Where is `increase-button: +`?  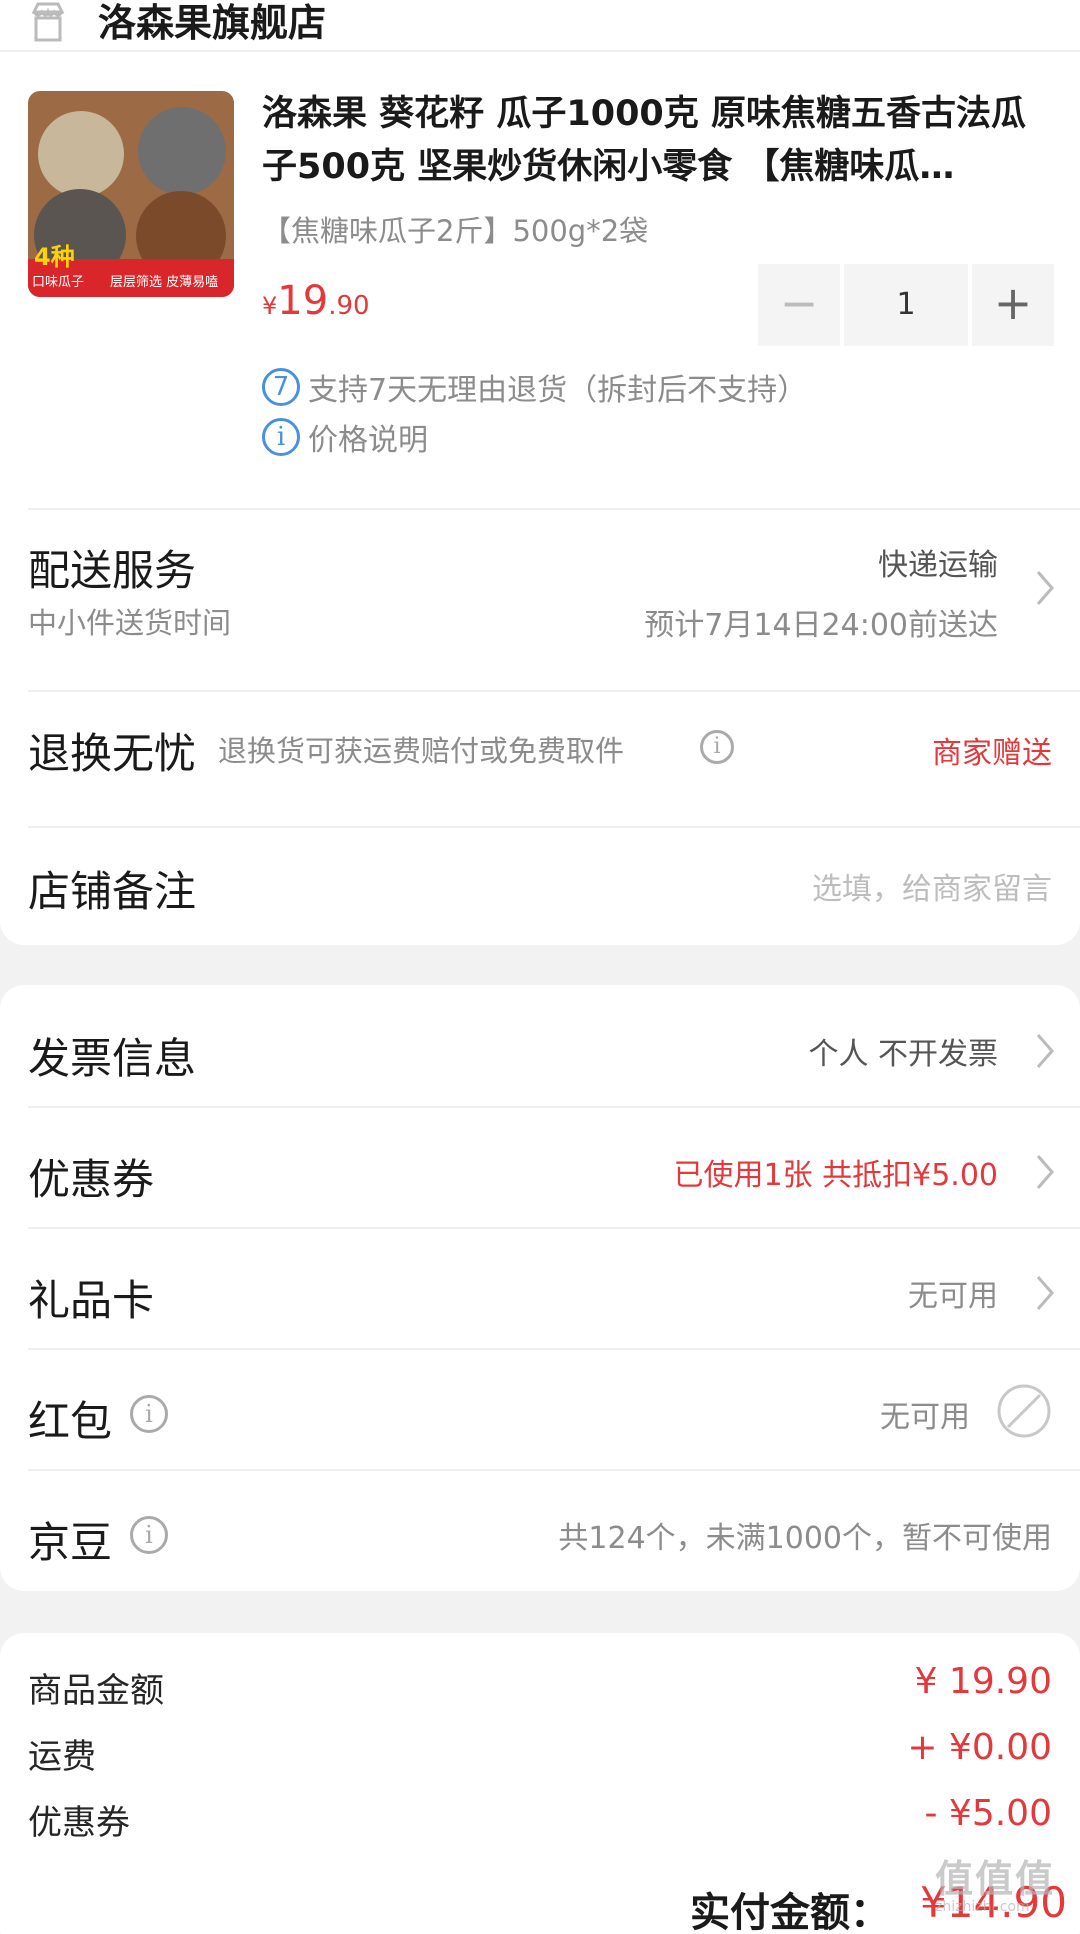 increase-button: + is located at coordinates (1013, 305).